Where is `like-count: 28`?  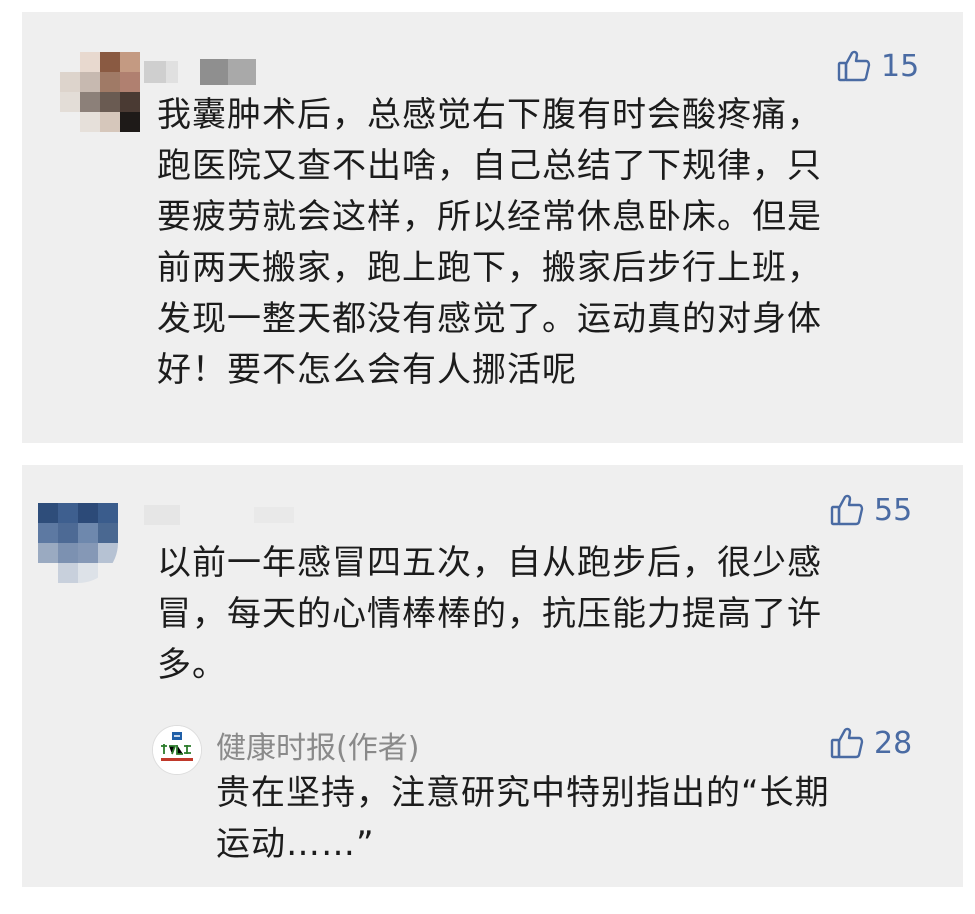
like-count: 28 is located at coordinates (893, 743).